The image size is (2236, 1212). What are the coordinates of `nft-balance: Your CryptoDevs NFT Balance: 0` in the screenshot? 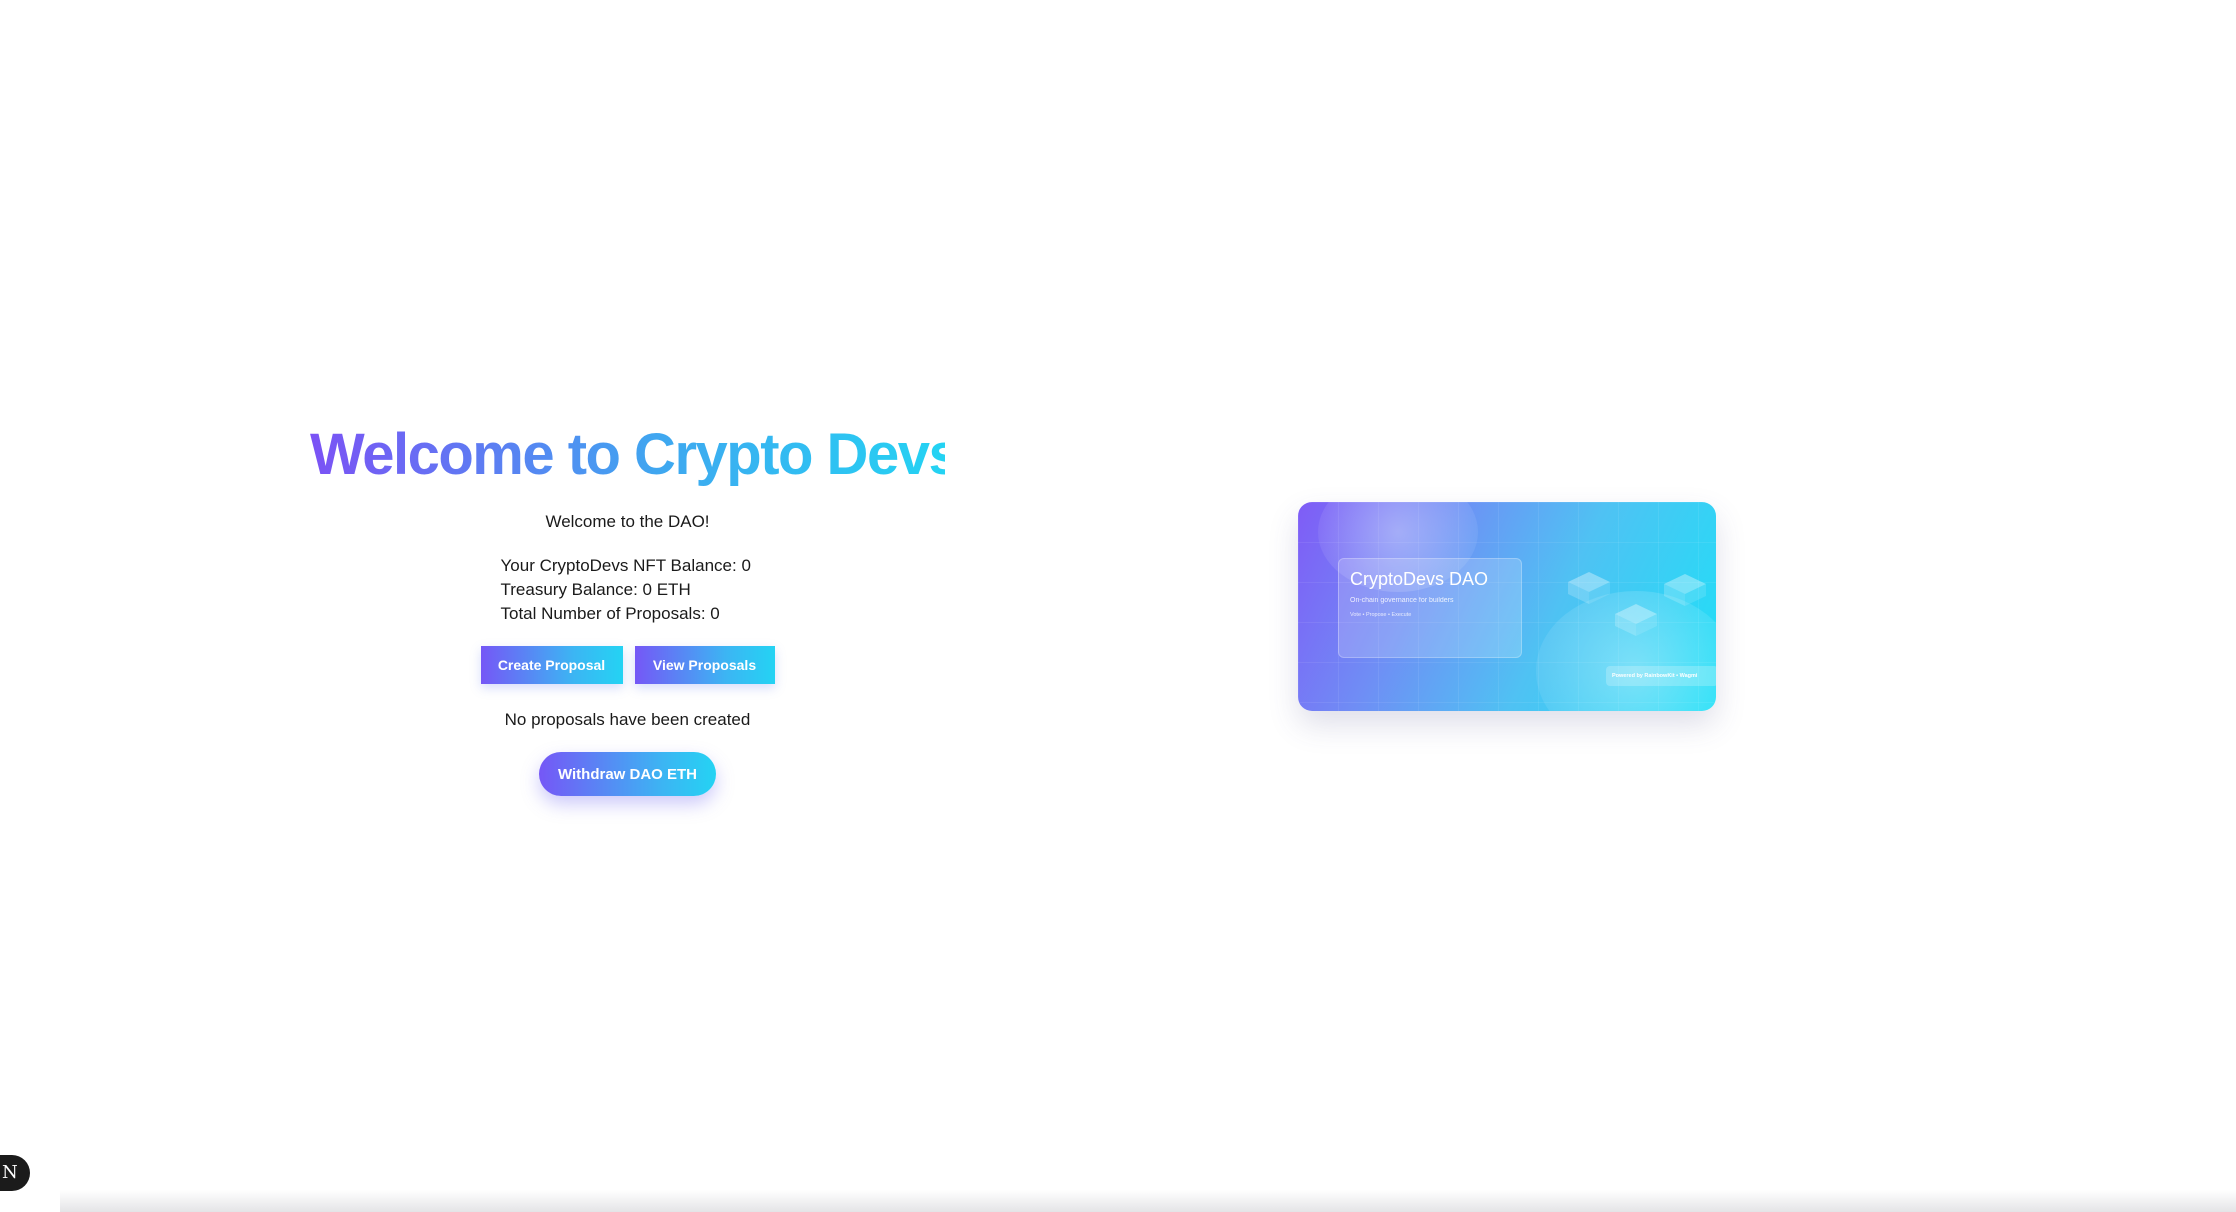 It's located at (625, 565).